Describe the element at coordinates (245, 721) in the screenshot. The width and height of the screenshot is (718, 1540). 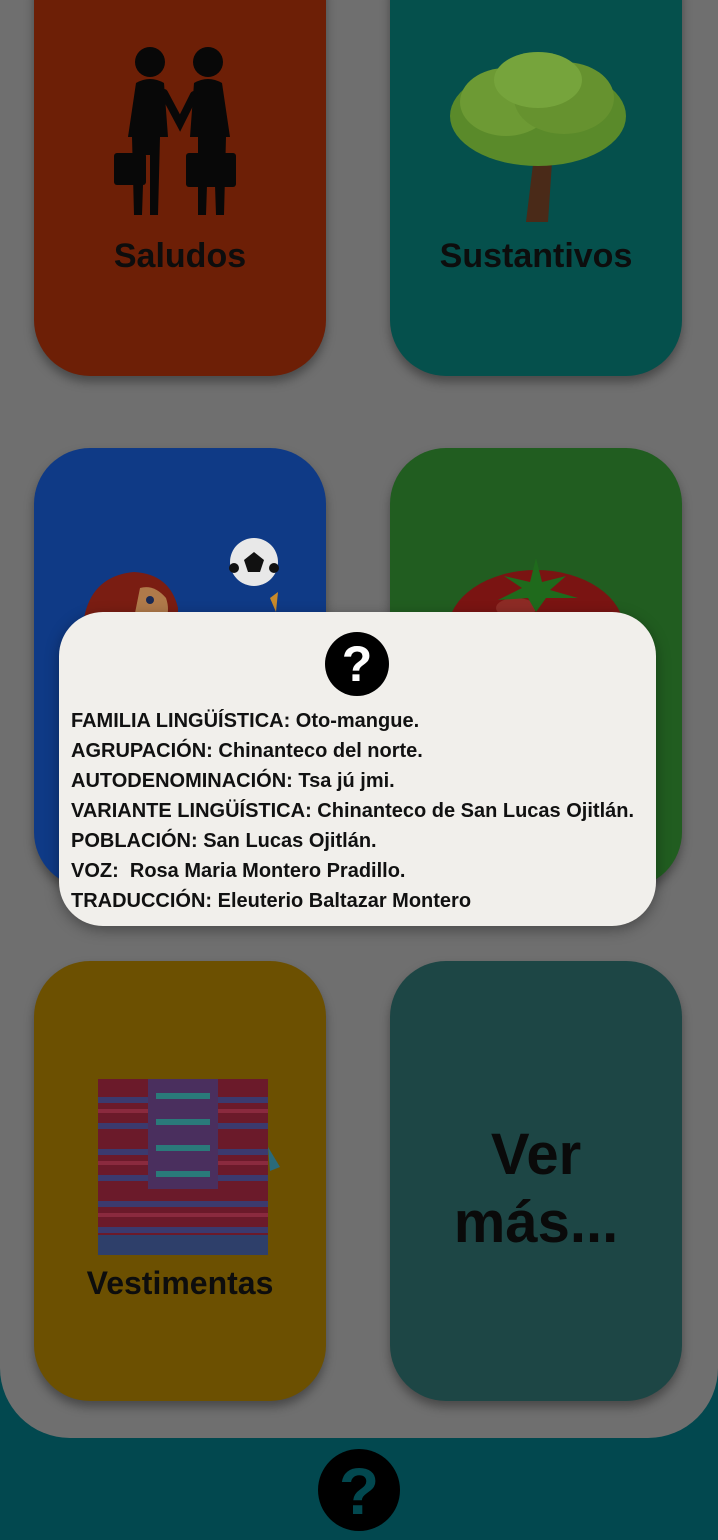
I see `info-line-familia: FAMILIA LINGÜÍSTICA: Oto-mangue.` at that location.